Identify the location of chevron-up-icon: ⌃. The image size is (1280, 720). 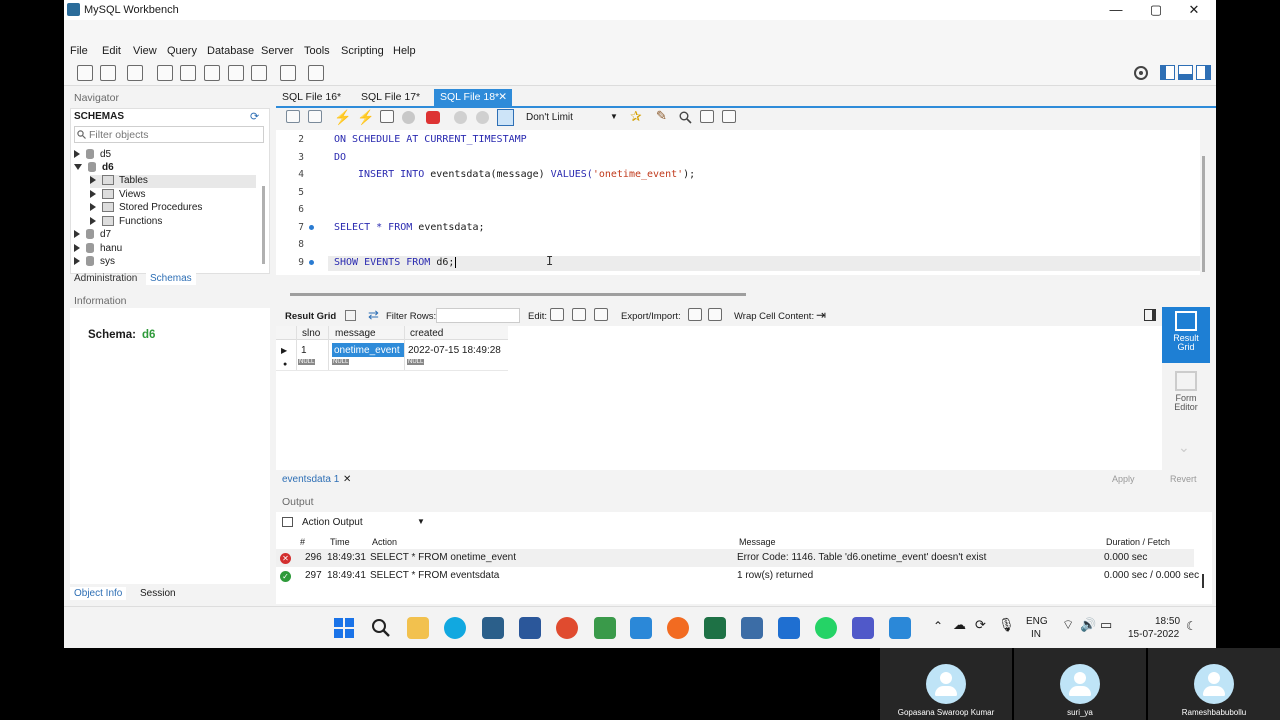
(938, 626).